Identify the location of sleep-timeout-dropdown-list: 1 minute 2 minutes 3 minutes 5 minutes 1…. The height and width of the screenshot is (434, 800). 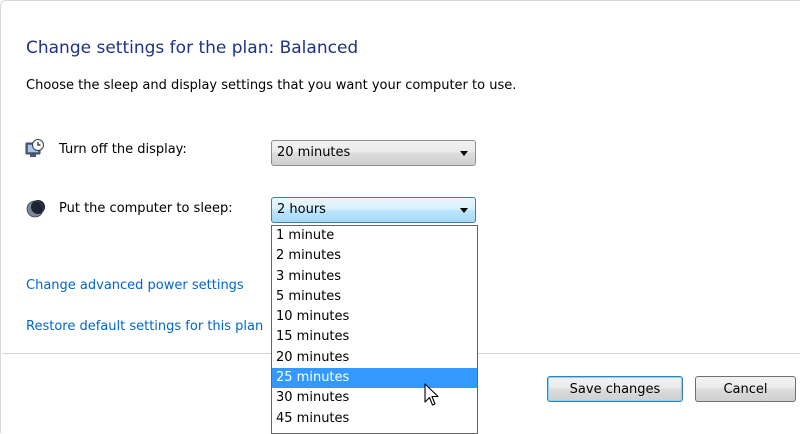
(374, 329).